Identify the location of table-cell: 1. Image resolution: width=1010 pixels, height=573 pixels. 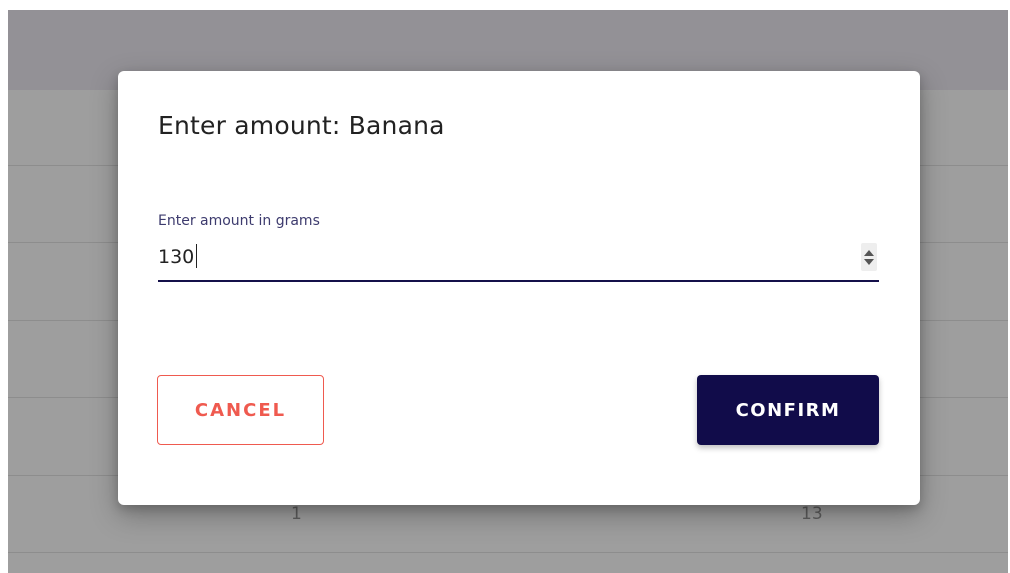
(296, 514).